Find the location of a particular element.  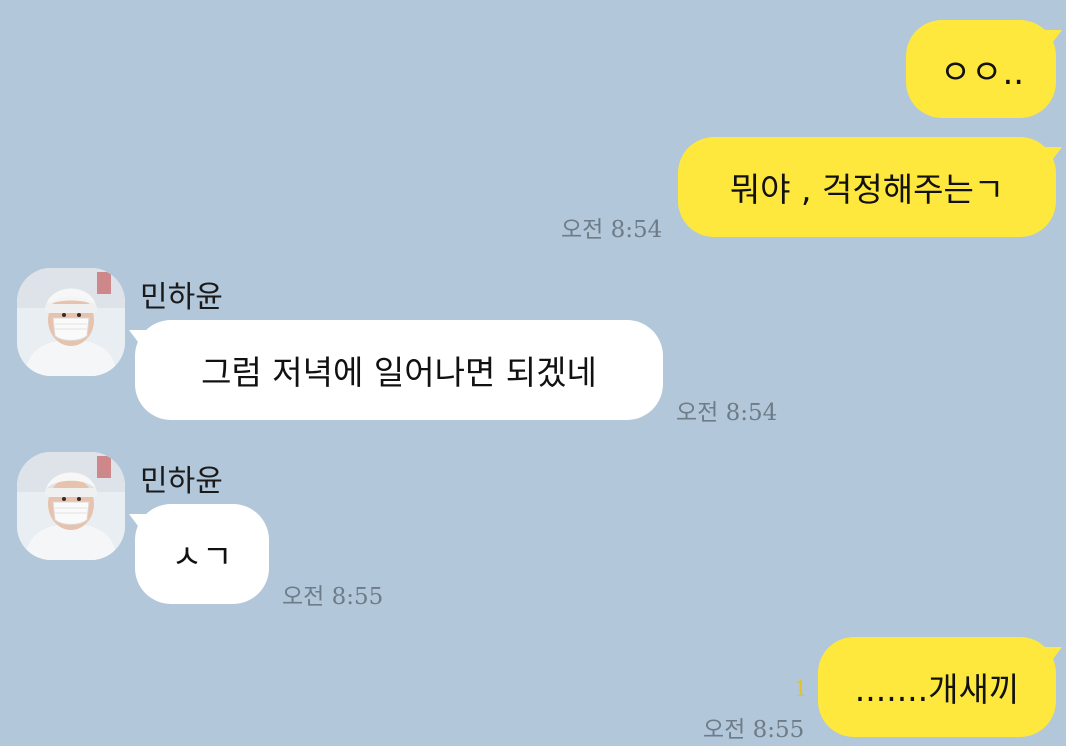

message-text: 뭐야 , 걱정해주는ㄱ is located at coordinates (867, 189).